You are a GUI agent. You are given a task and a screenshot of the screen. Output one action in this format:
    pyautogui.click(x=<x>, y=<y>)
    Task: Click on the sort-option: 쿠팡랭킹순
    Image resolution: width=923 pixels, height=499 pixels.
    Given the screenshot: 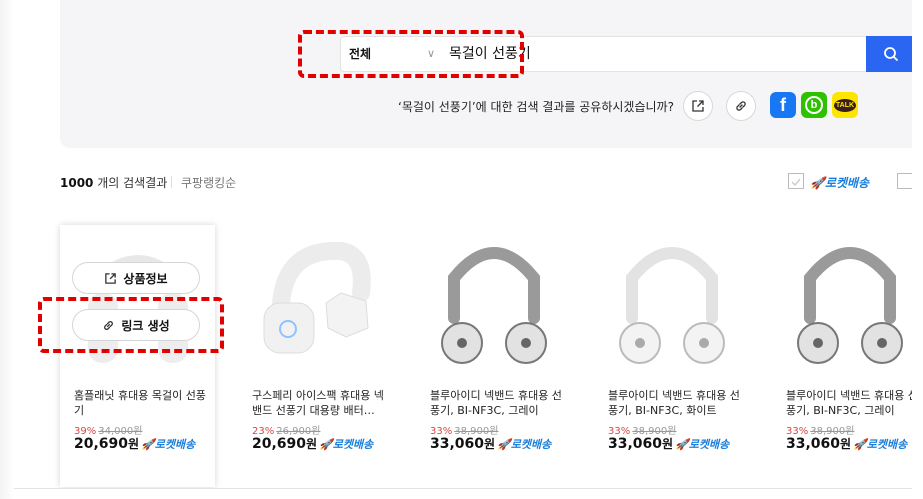 What is the action you would take?
    pyautogui.click(x=208, y=182)
    